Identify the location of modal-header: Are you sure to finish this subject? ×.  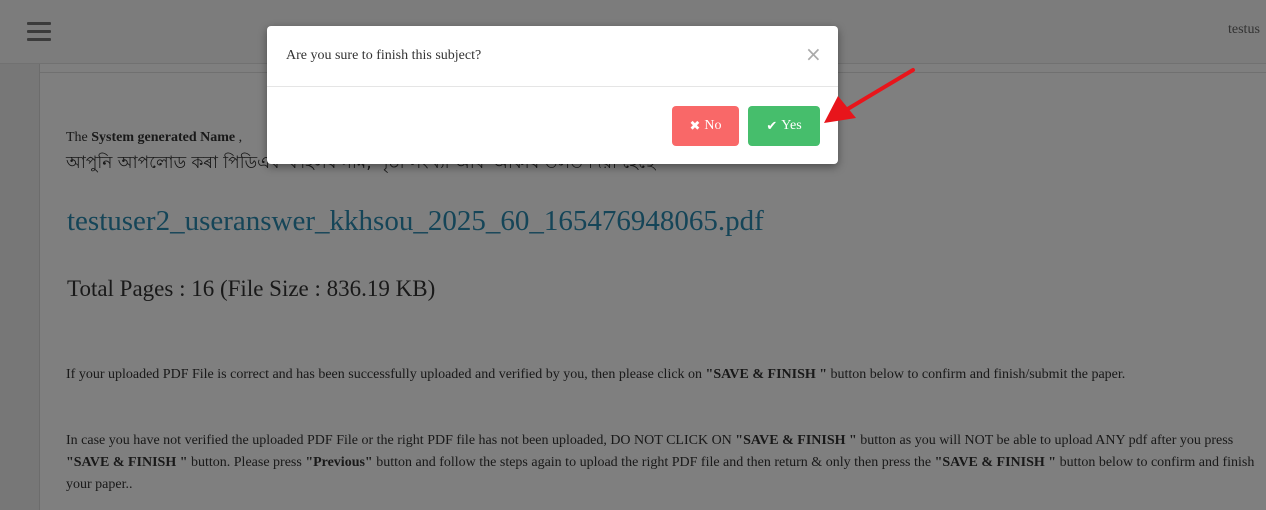
(552, 56).